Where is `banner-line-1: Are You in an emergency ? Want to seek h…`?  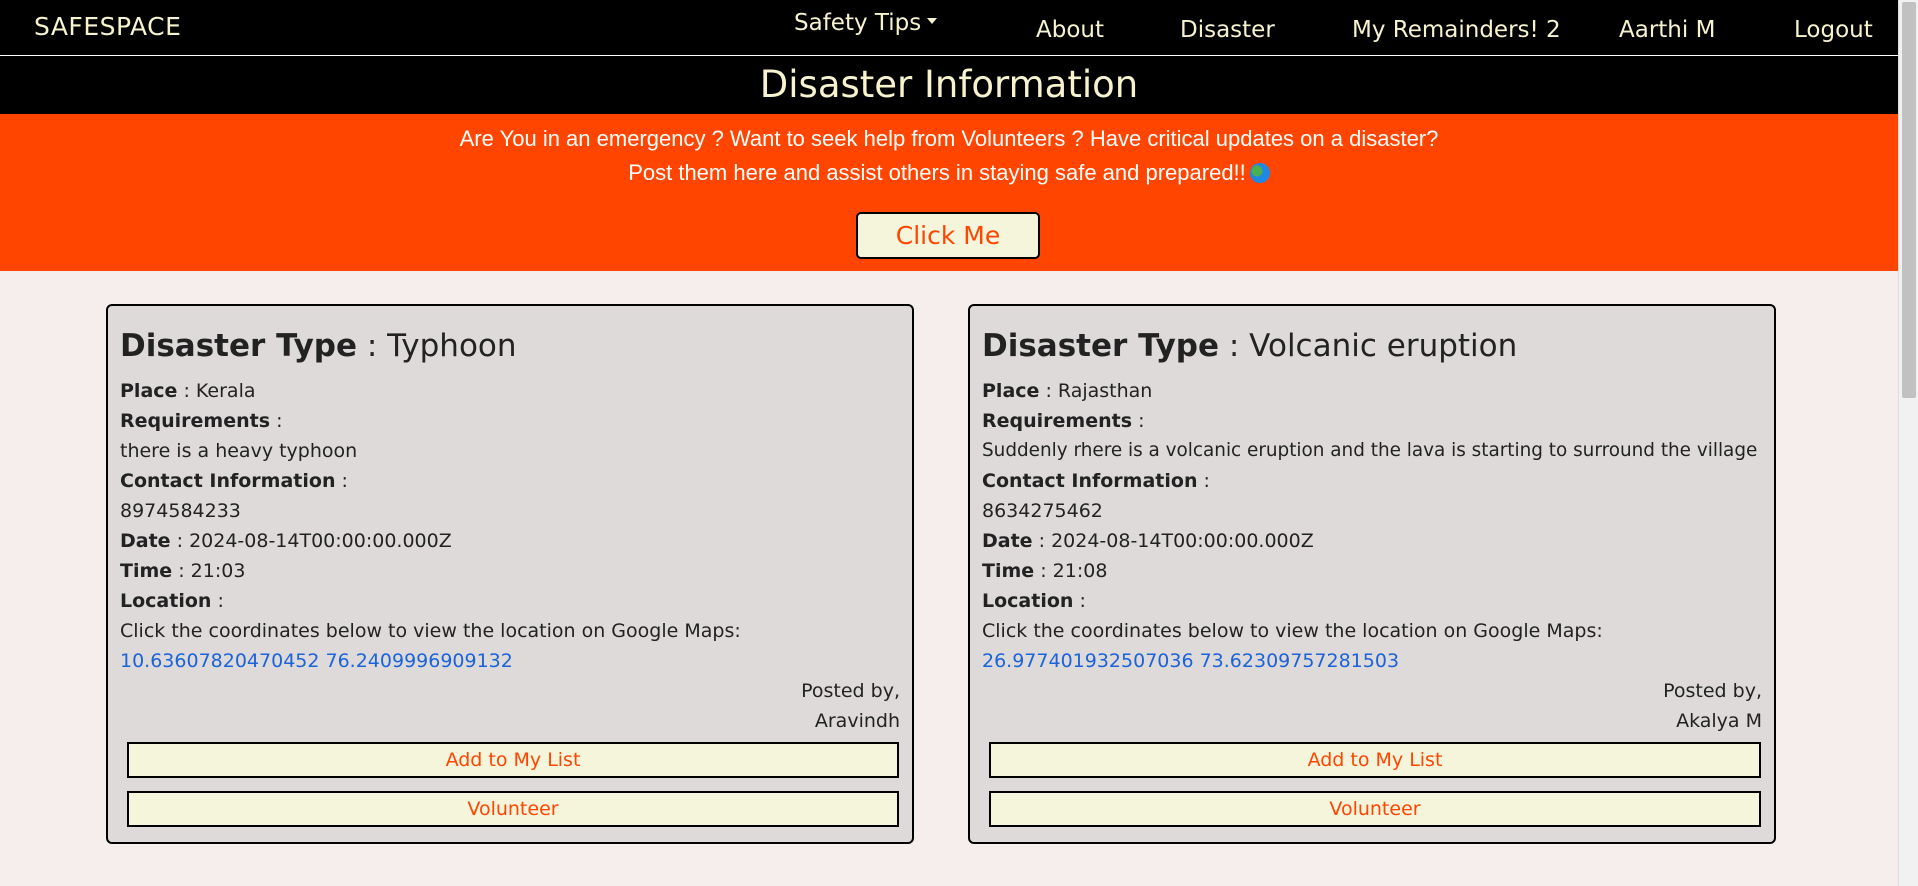 banner-line-1: Are You in an emergency ? Want to seek h… is located at coordinates (949, 138).